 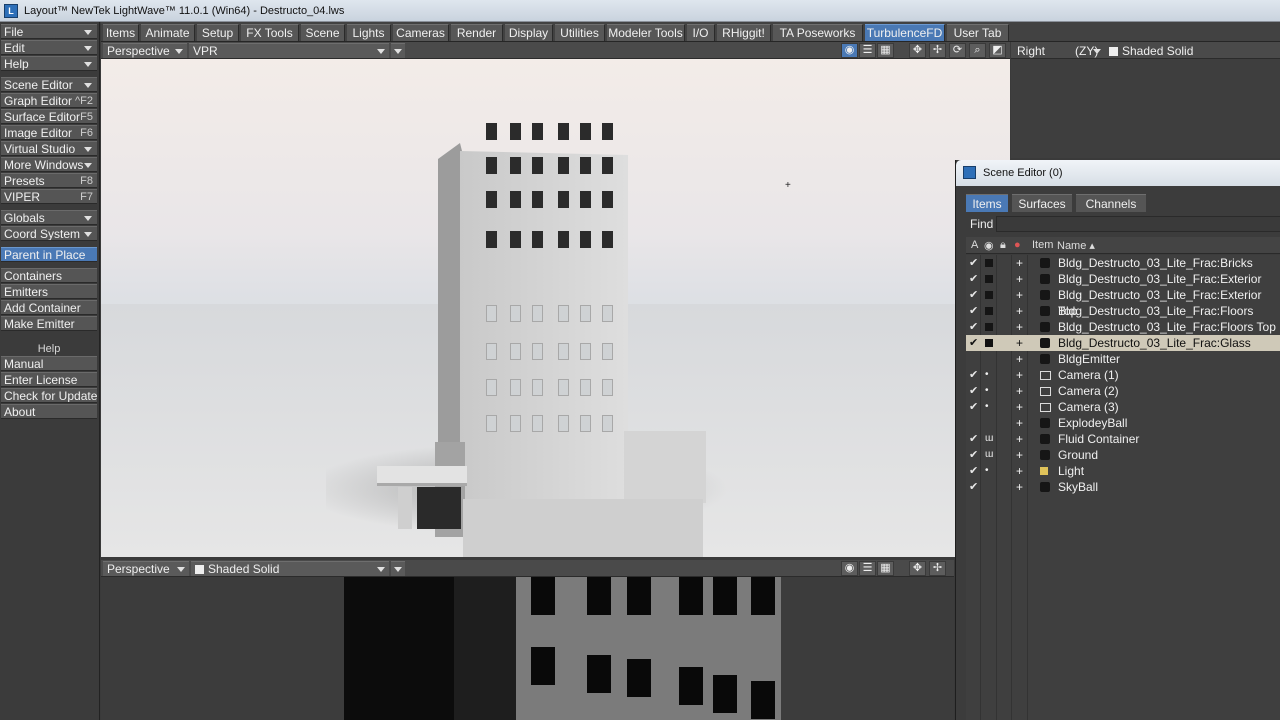 What do you see at coordinates (398, 568) in the screenshot?
I see `bottom-viewport-options-dropdown` at bounding box center [398, 568].